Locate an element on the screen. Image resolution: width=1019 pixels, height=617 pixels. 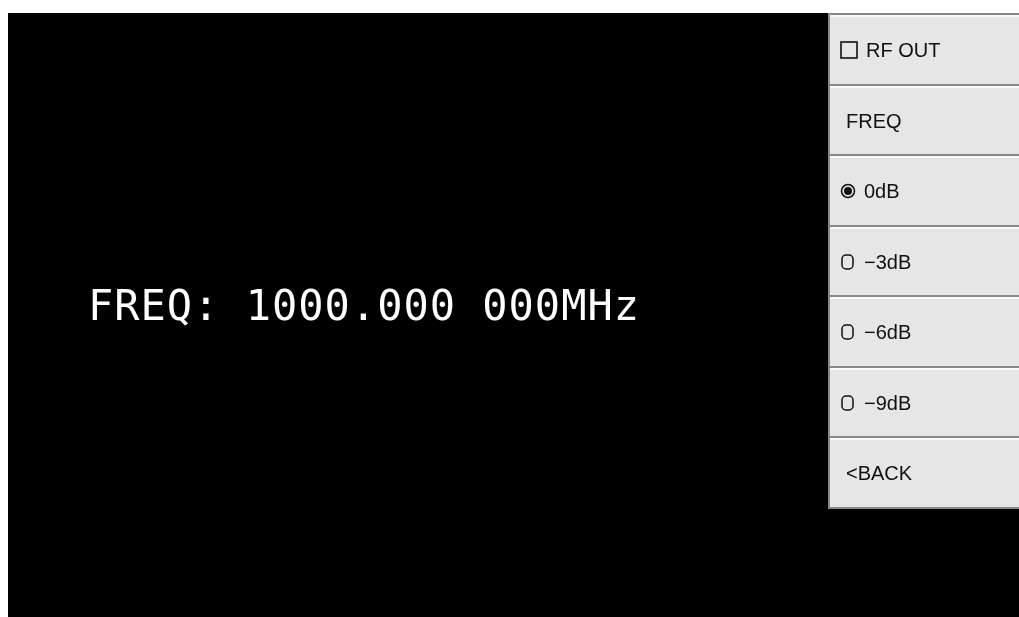
menu-button: <BACK is located at coordinates (924, 472).